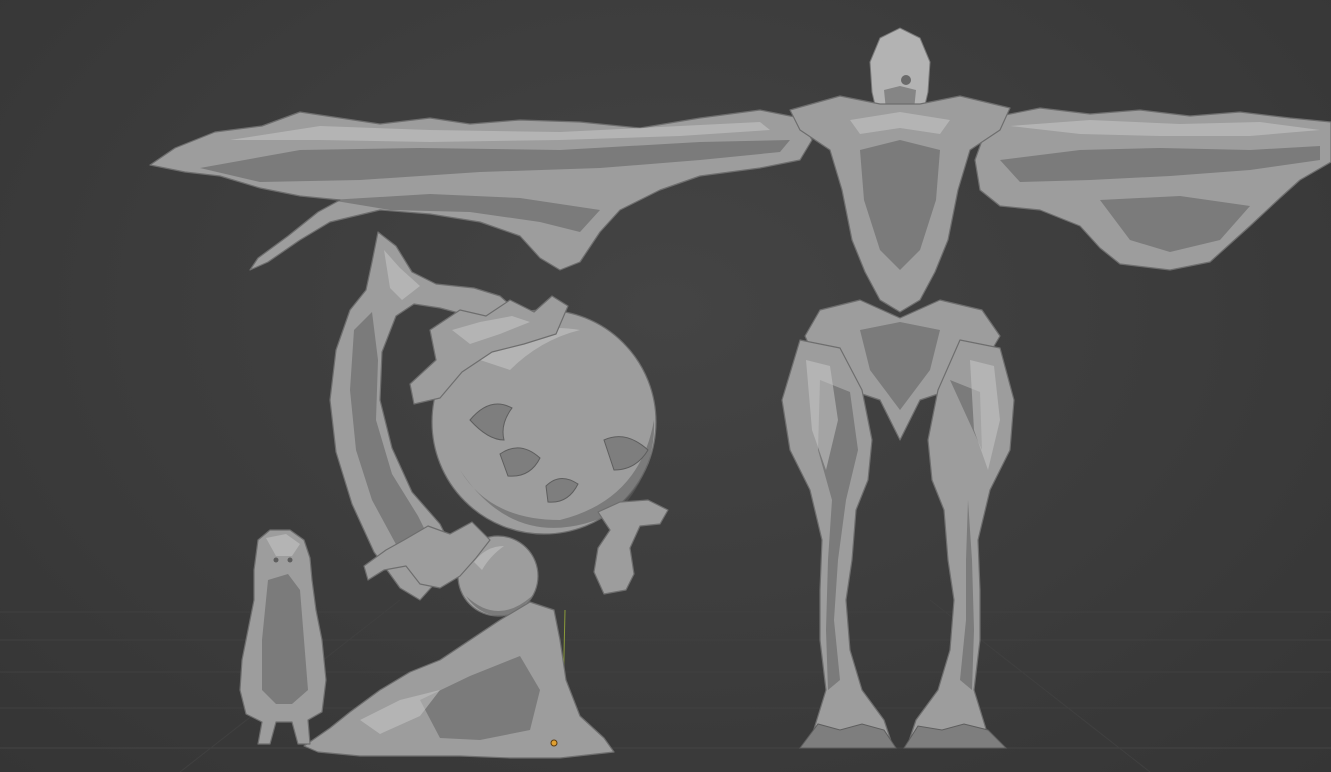  Describe the element at coordinates (283, 637) in the screenshot. I see `small-hooded-figure` at that location.